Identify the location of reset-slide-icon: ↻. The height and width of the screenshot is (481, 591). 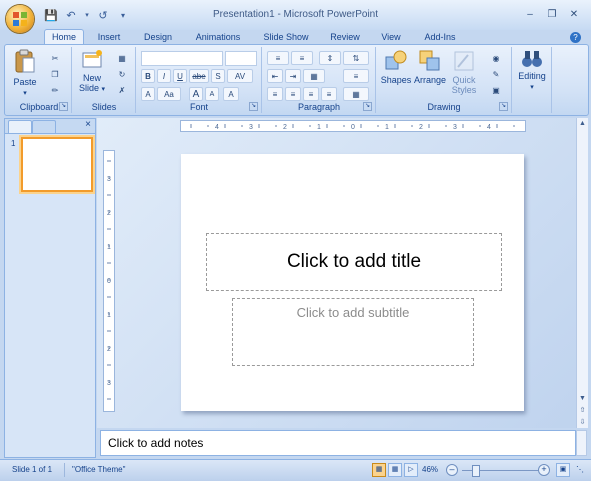
(122, 74).